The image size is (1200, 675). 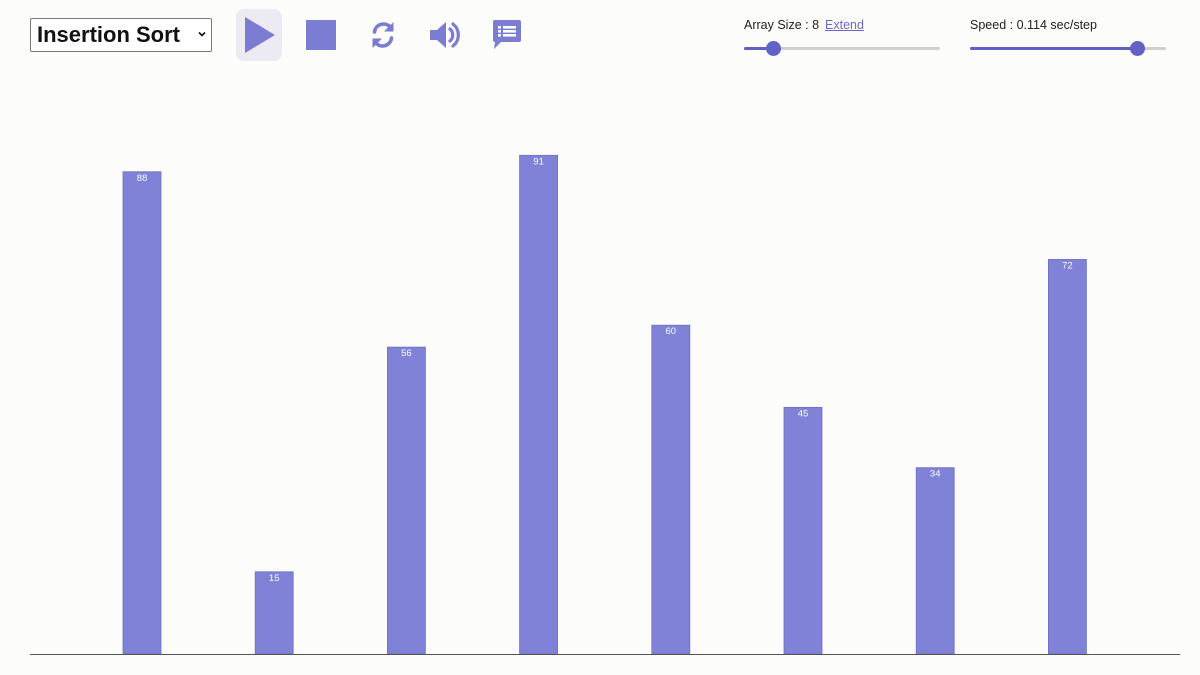 I want to click on stop-icon, so click(x=321, y=35).